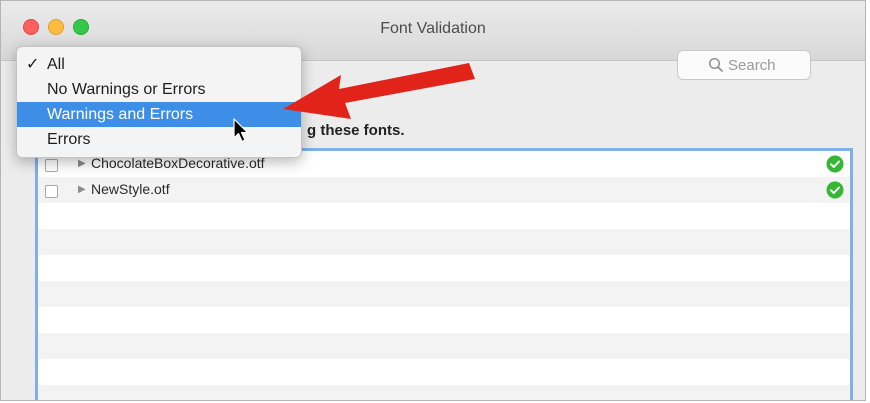  Describe the element at coordinates (120, 114) in the screenshot. I see `menu-item-label: Warnings and Errors` at that location.